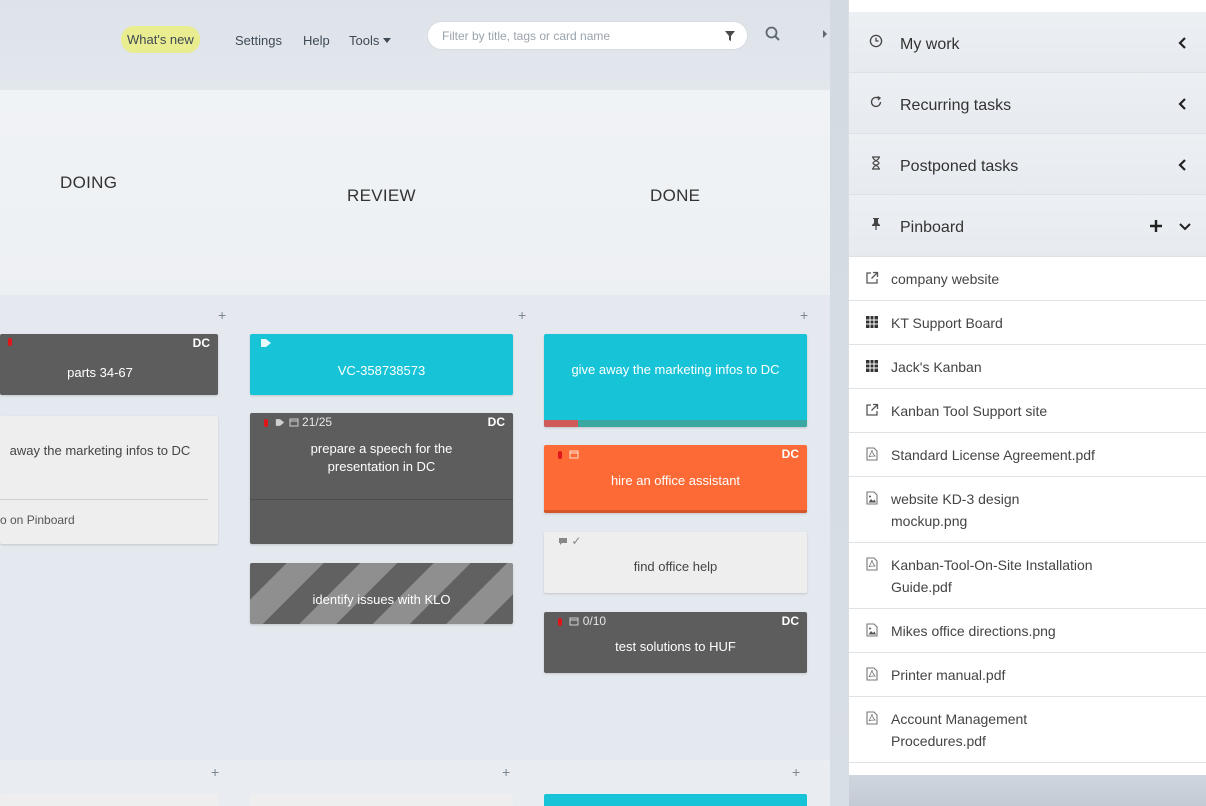 Image resolution: width=1206 pixels, height=806 pixels. I want to click on pin-label: Standard License Agreement.pdf, so click(993, 455).